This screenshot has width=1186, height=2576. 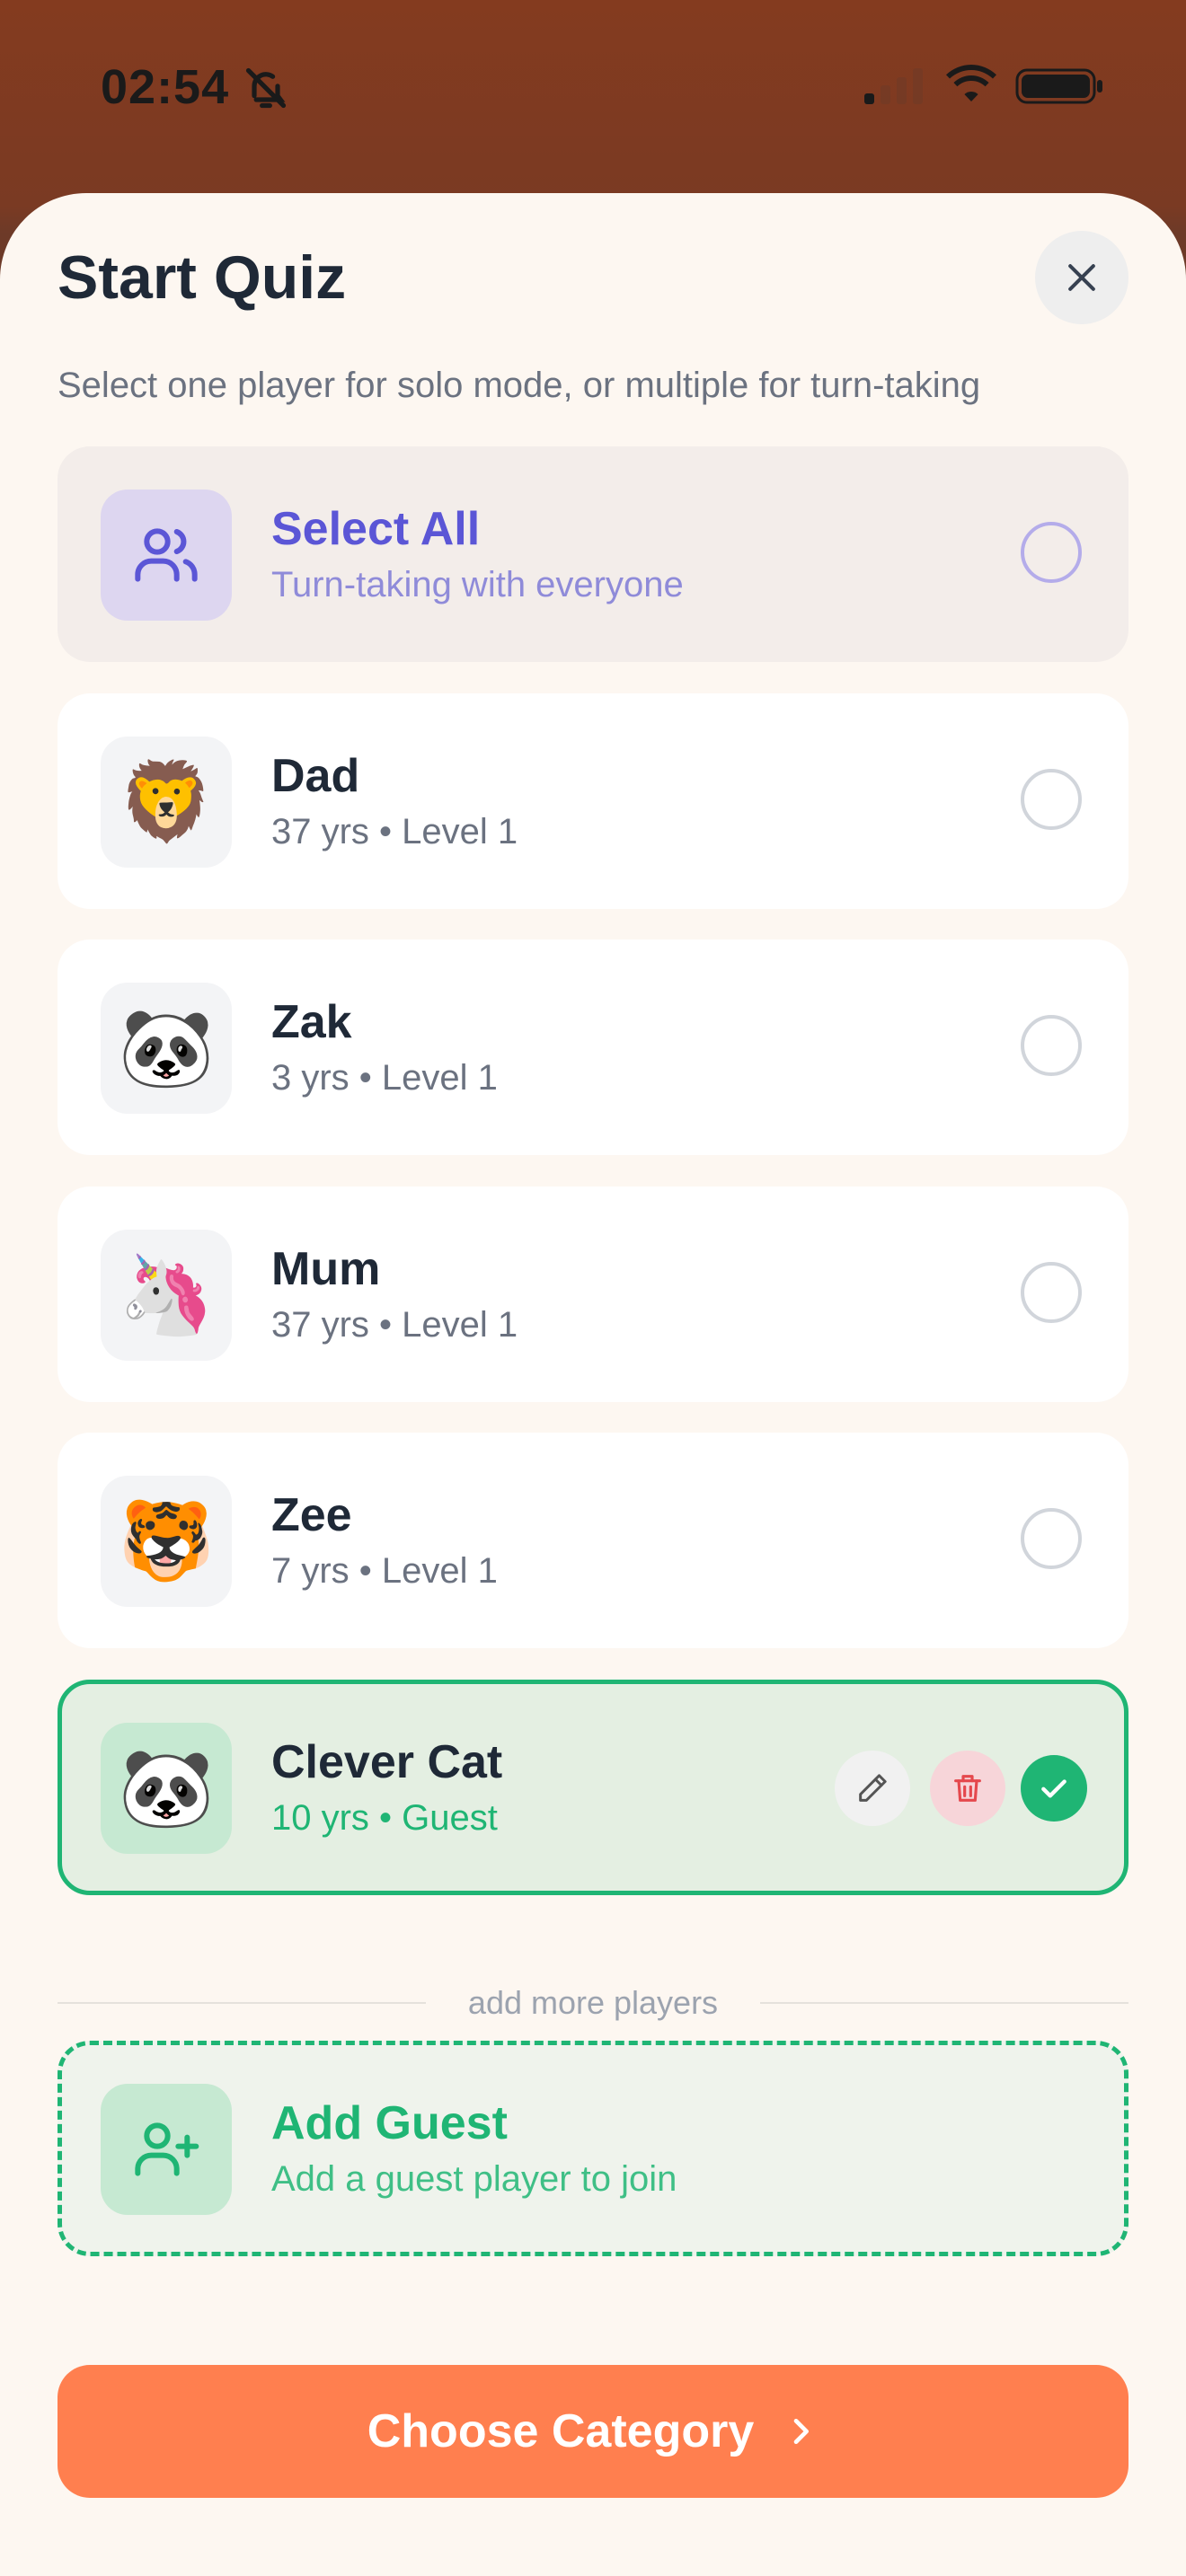 I want to click on check-icon, so click(x=1054, y=1788).